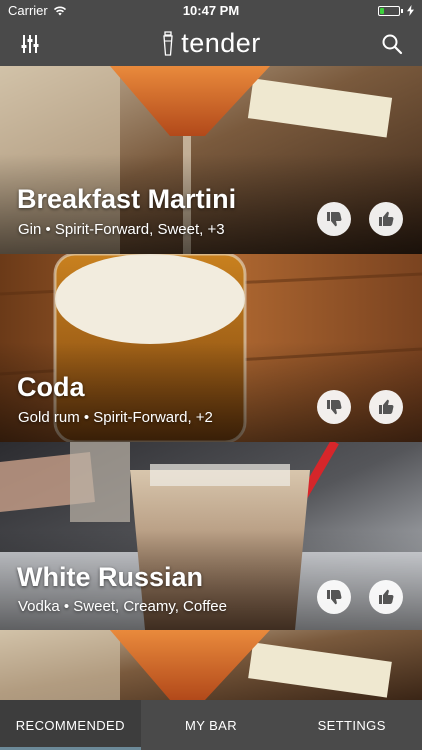 The height and width of the screenshot is (750, 422). I want to click on cocktail-shaker-icon, so click(168, 43).